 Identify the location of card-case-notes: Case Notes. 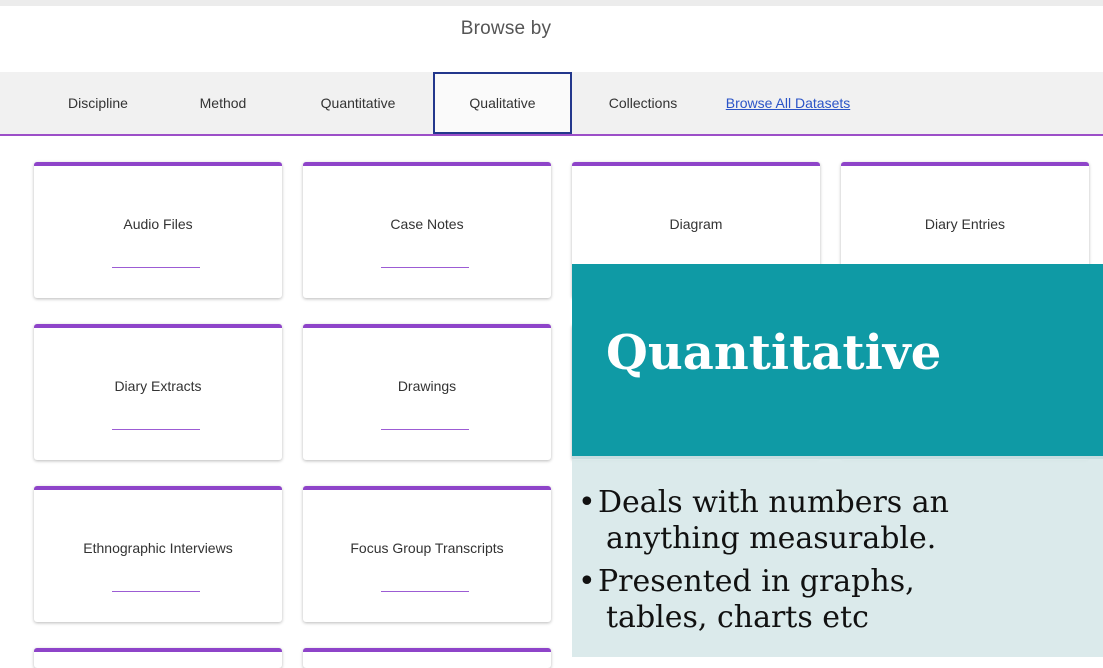
(427, 230).